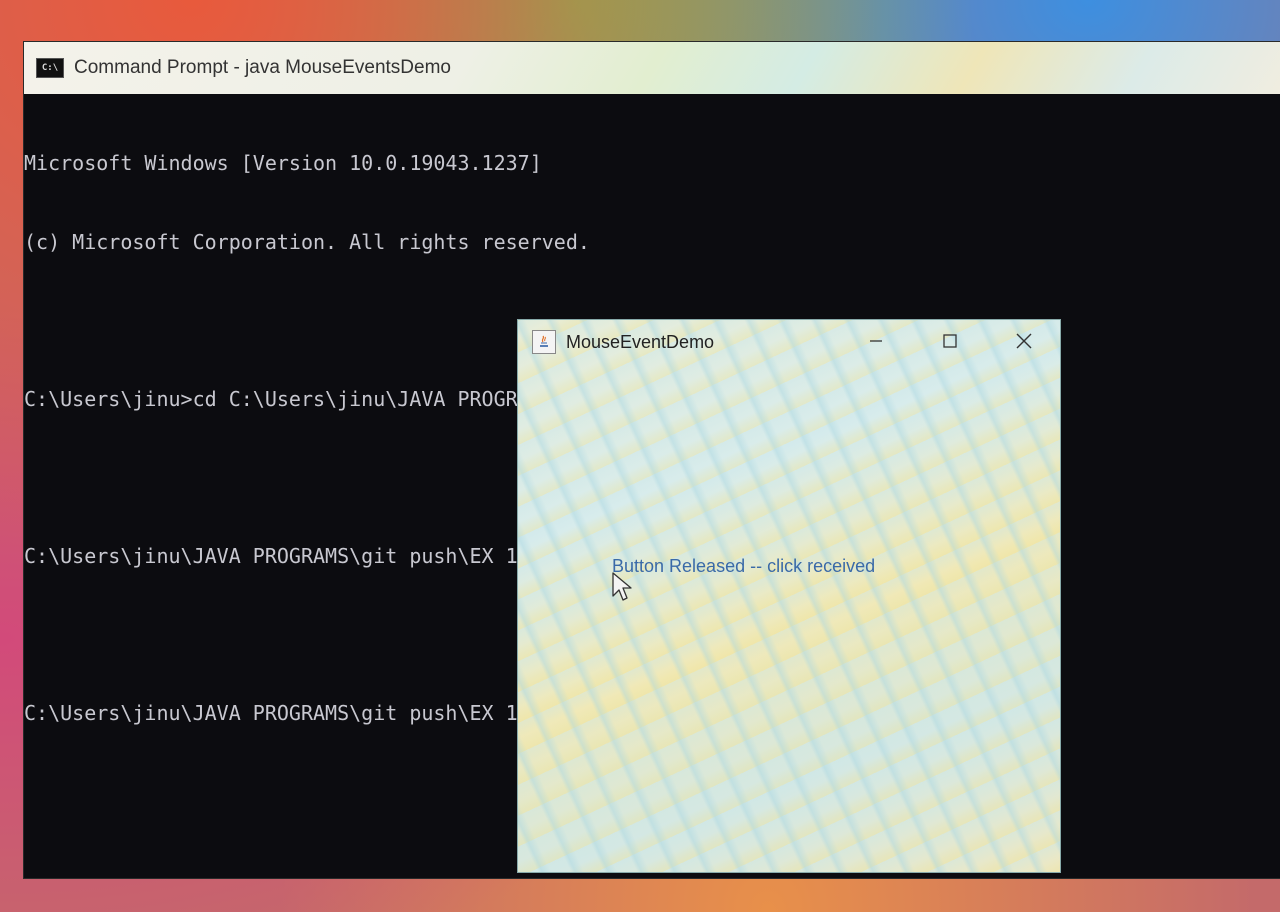 The height and width of the screenshot is (912, 1280). What do you see at coordinates (640, 341) in the screenshot?
I see `mouse-event-demo-title: MouseEventDemo` at bounding box center [640, 341].